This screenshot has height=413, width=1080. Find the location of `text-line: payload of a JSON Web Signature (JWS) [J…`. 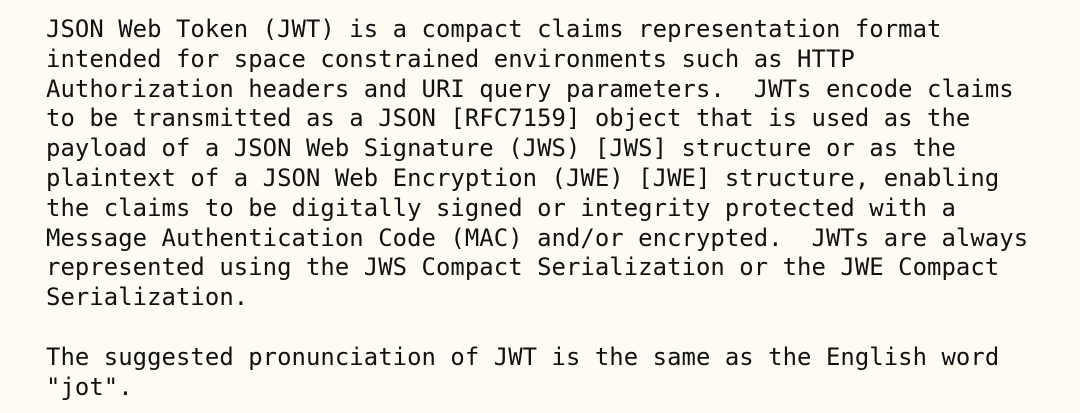

text-line: payload of a JSON Web Signature (JWS) [J… is located at coordinates (501, 148).